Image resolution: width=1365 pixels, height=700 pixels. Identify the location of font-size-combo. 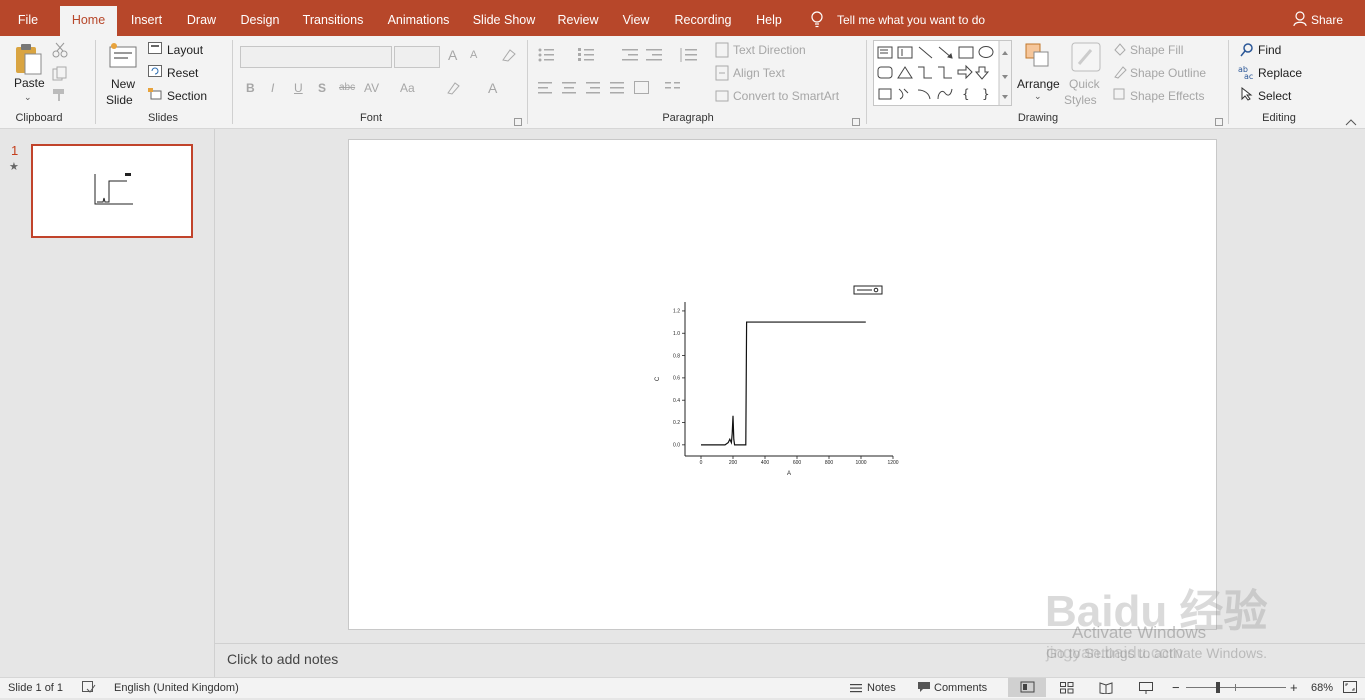
(417, 57).